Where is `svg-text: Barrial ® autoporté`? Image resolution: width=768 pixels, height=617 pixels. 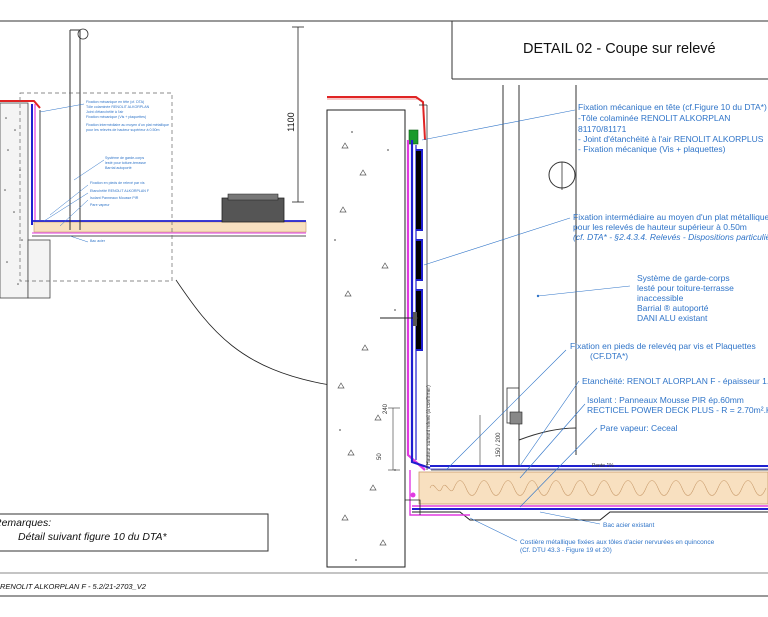
svg-text: Barrial ® autoporté is located at coordinates (673, 308).